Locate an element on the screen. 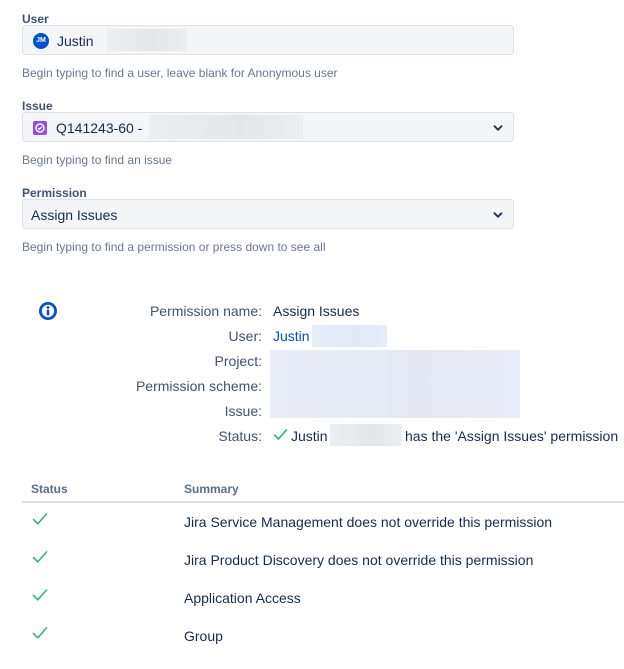  issue-type-icon is located at coordinates (40, 128).